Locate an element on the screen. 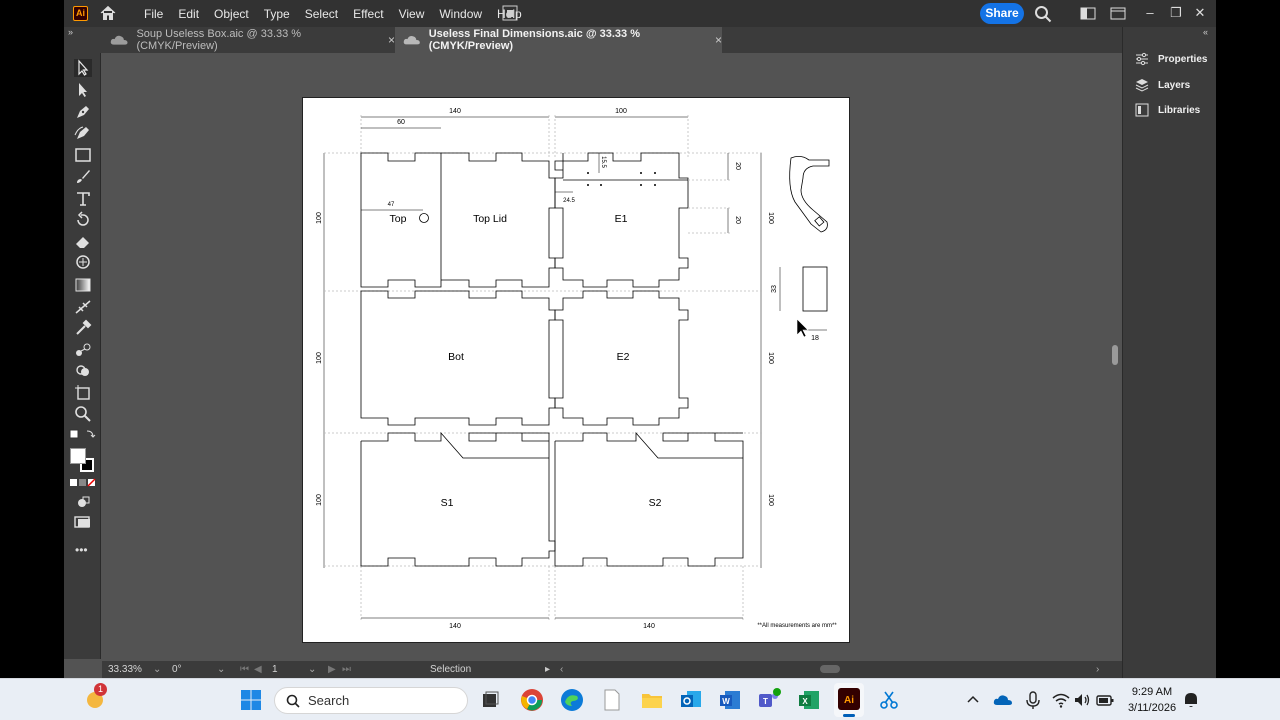  home-icon is located at coordinates (108, 13).